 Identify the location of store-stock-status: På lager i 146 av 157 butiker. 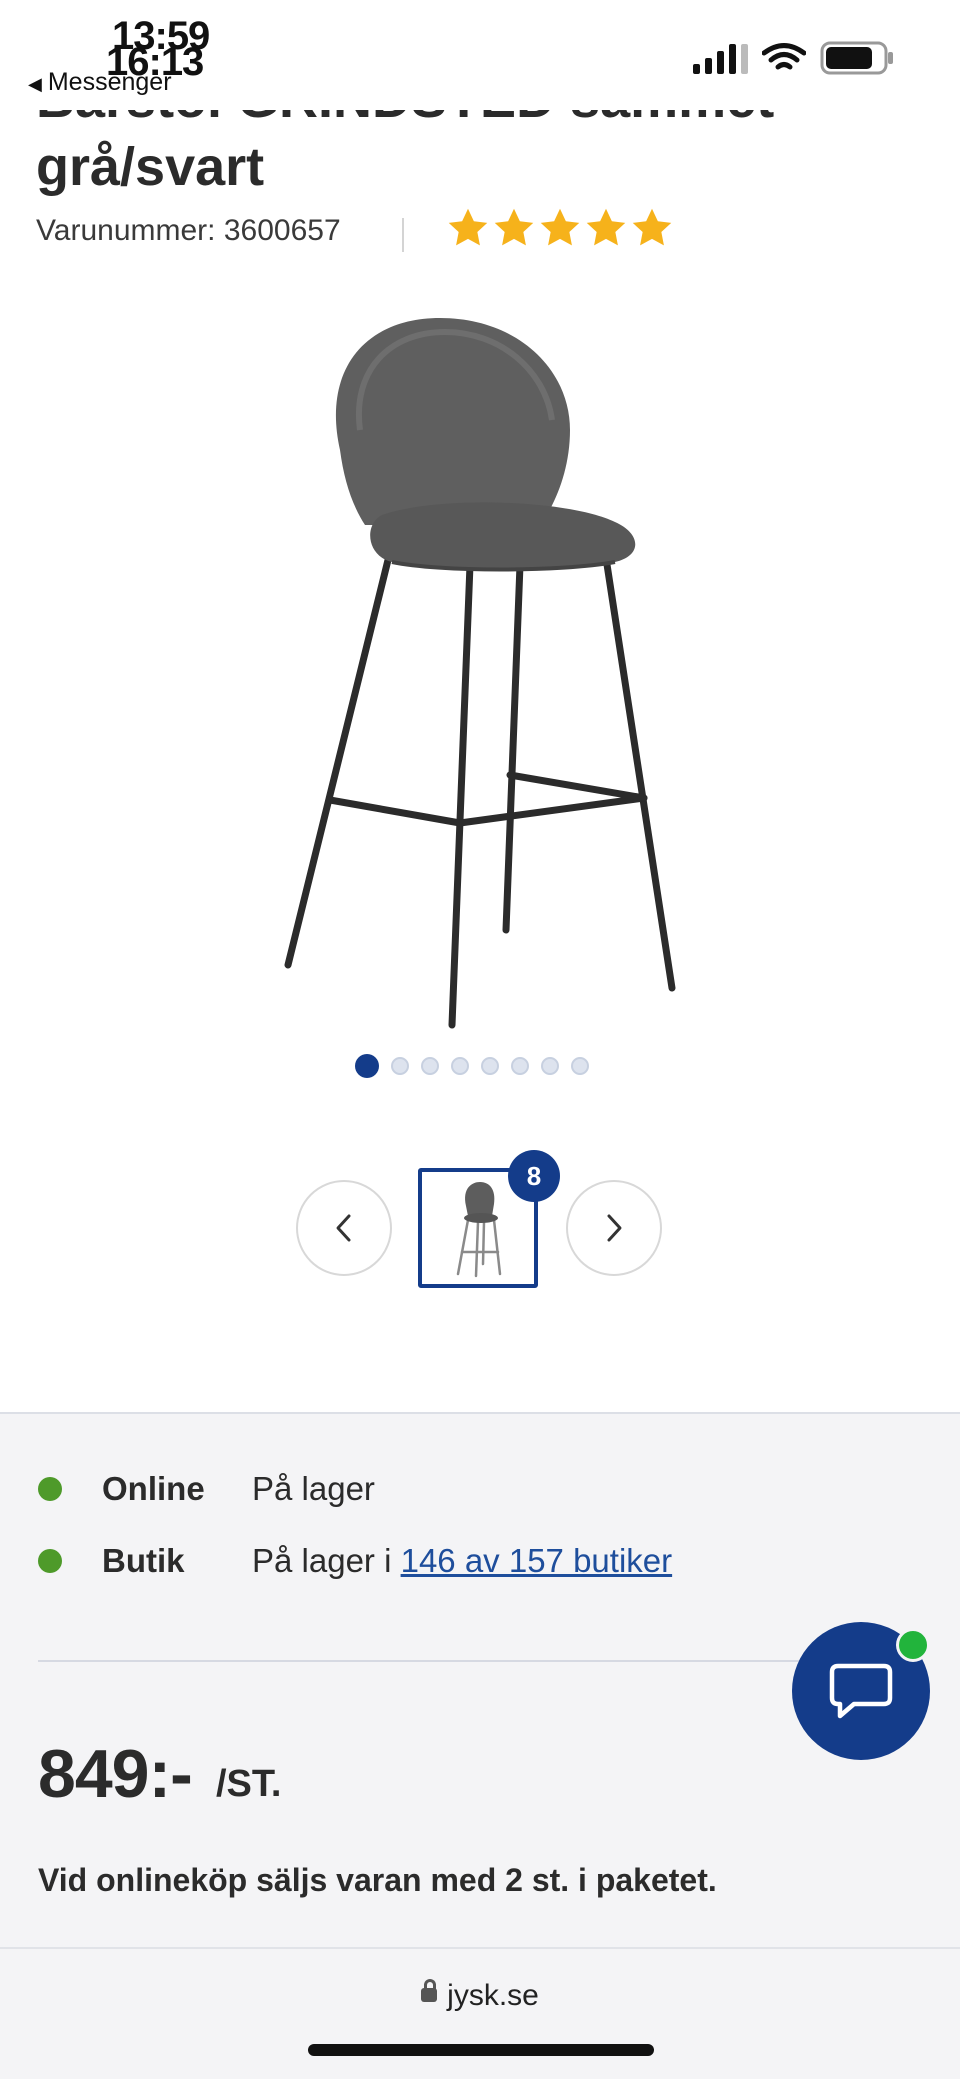
(462, 1561).